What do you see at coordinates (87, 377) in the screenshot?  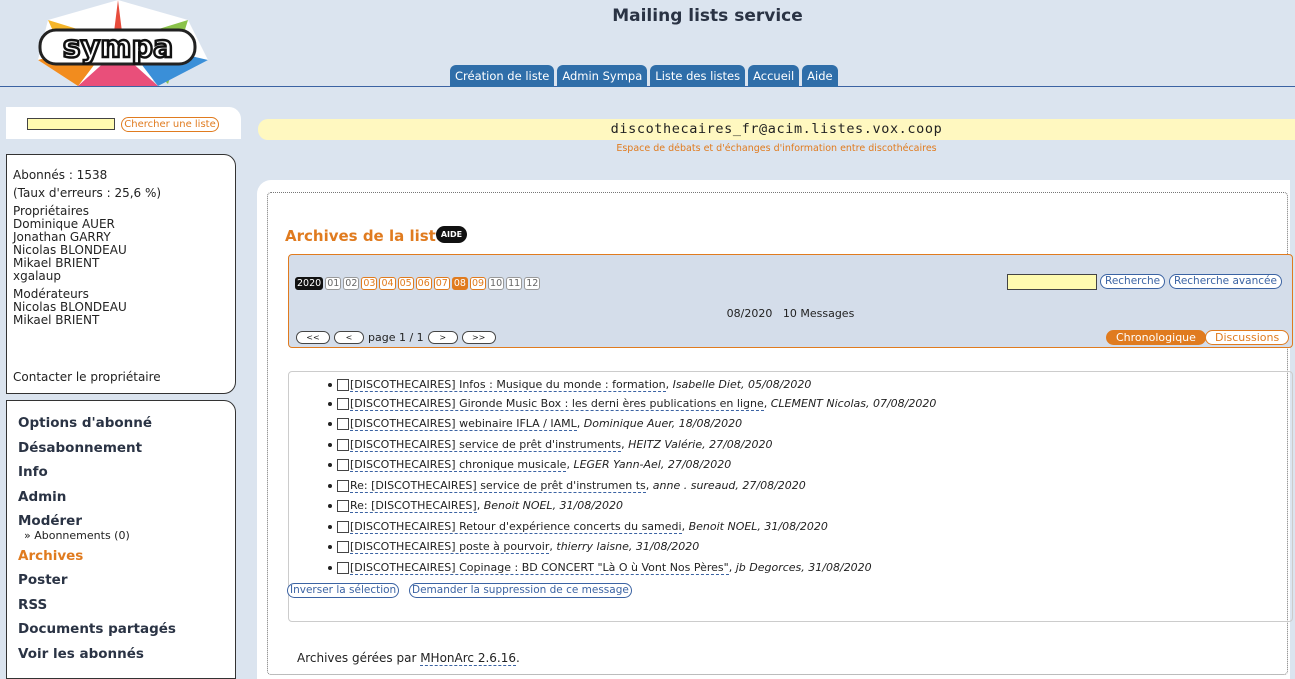 I see `contact-owner-link: Contacter le propriétaire` at bounding box center [87, 377].